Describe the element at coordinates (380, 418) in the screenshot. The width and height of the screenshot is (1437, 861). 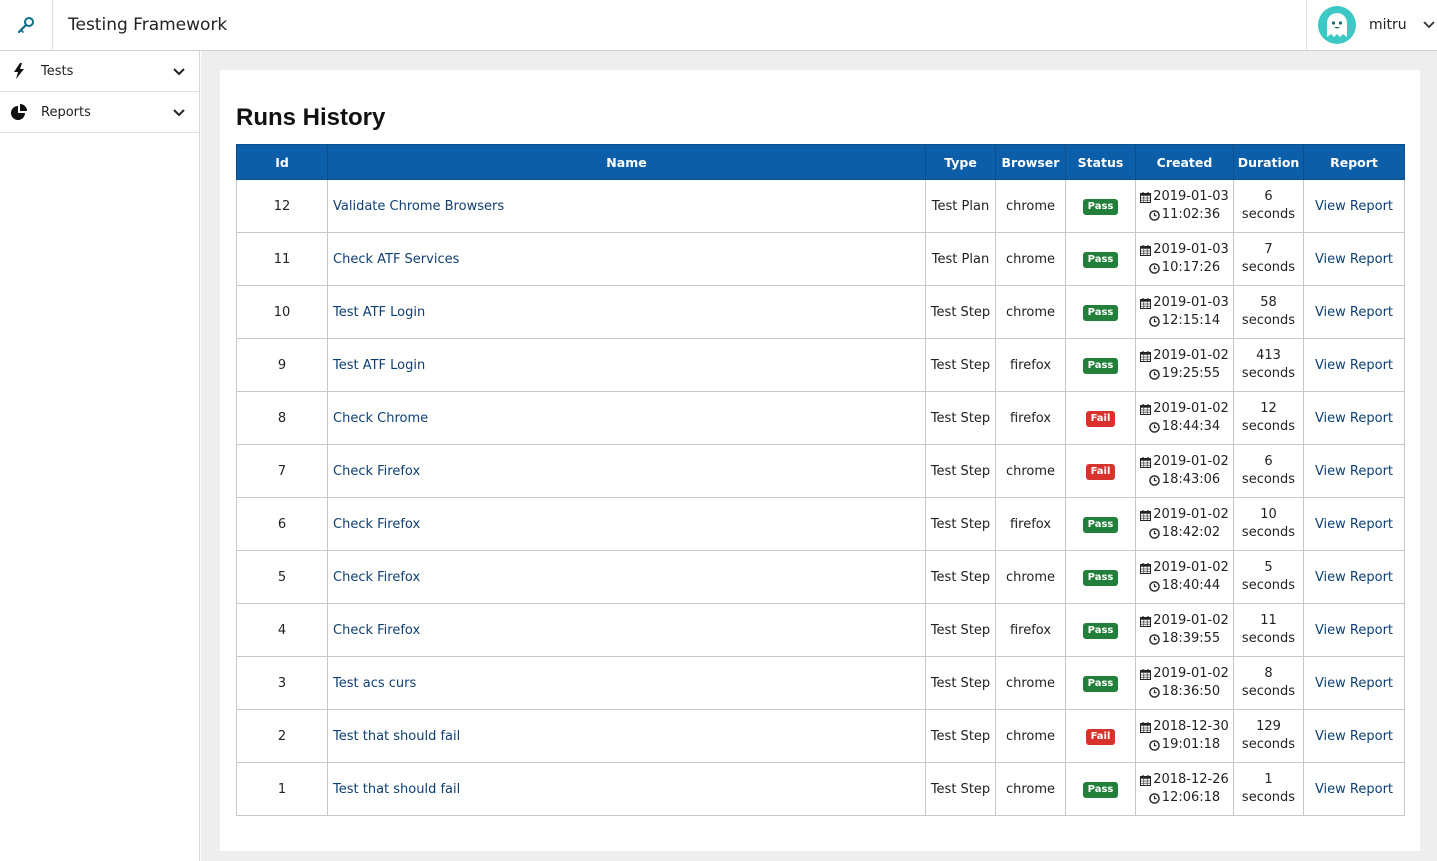
I see `run-name-link: Check Chrome` at that location.